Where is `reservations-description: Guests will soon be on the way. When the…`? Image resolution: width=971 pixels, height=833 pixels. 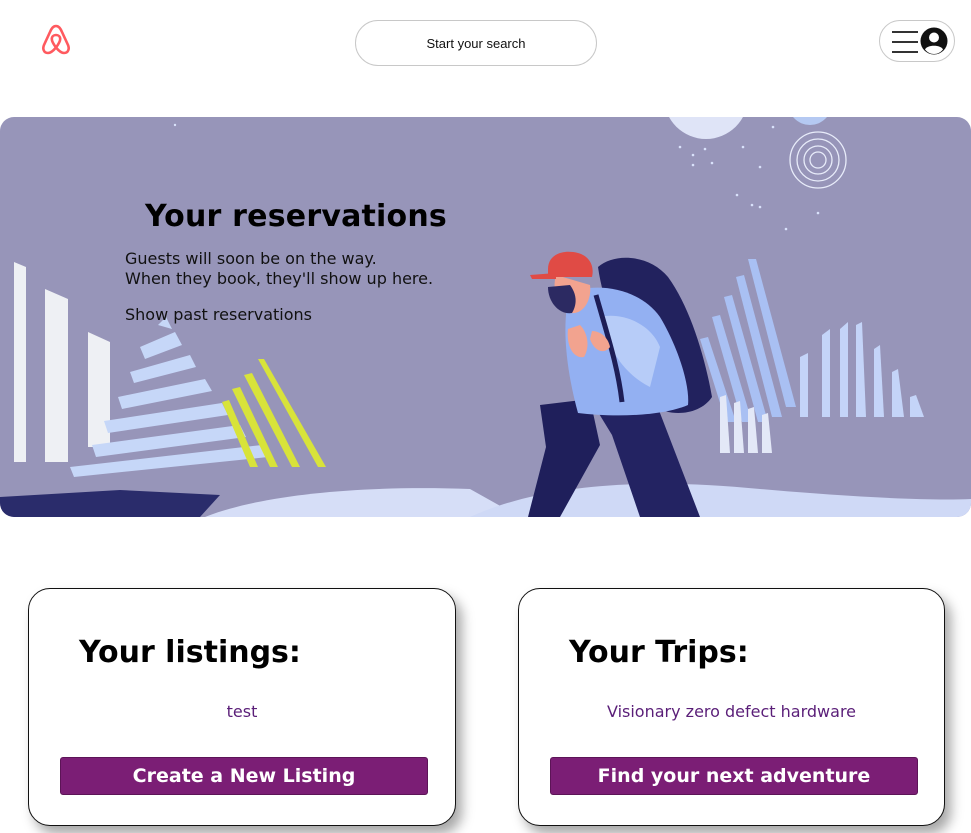 reservations-description: Guests will soon be on the way. When the… is located at coordinates (279, 269).